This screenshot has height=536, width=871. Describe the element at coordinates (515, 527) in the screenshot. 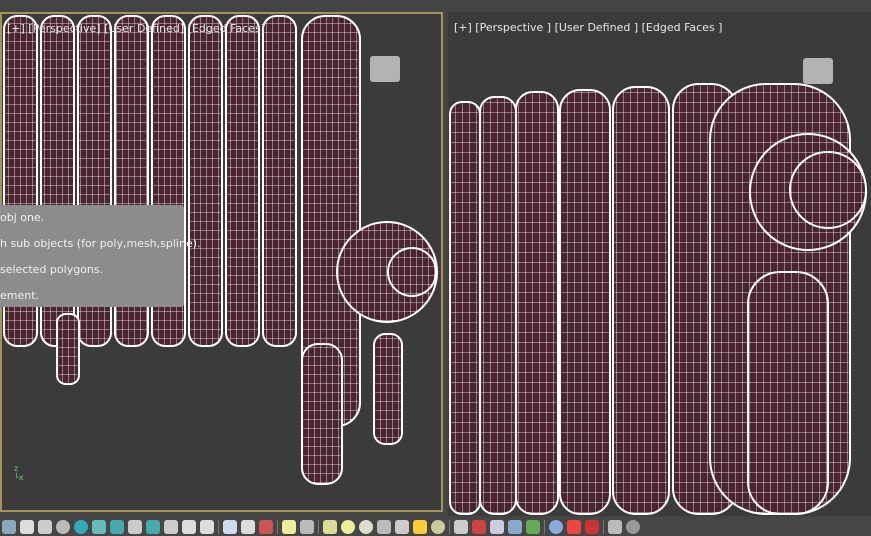

I see `crystal-icon` at that location.